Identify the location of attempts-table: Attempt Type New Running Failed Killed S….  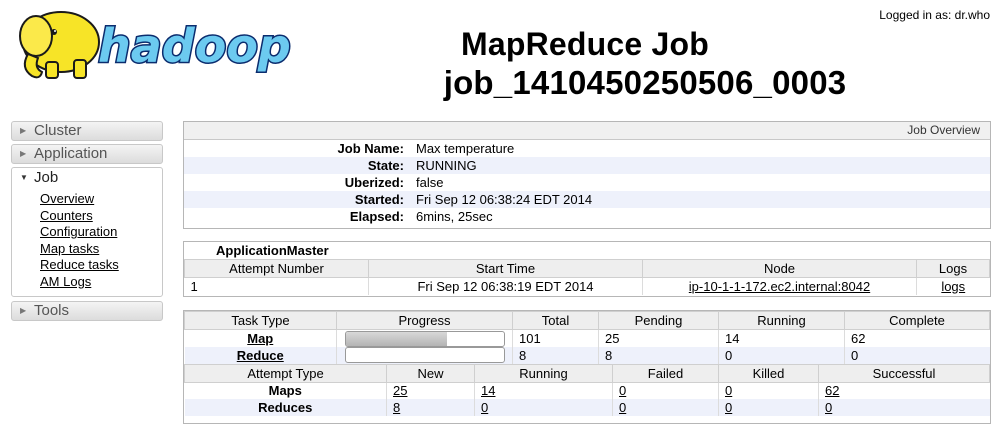
(587, 390).